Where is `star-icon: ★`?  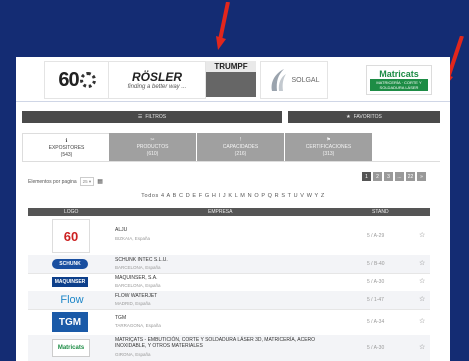 star-icon: ★ is located at coordinates (348, 117).